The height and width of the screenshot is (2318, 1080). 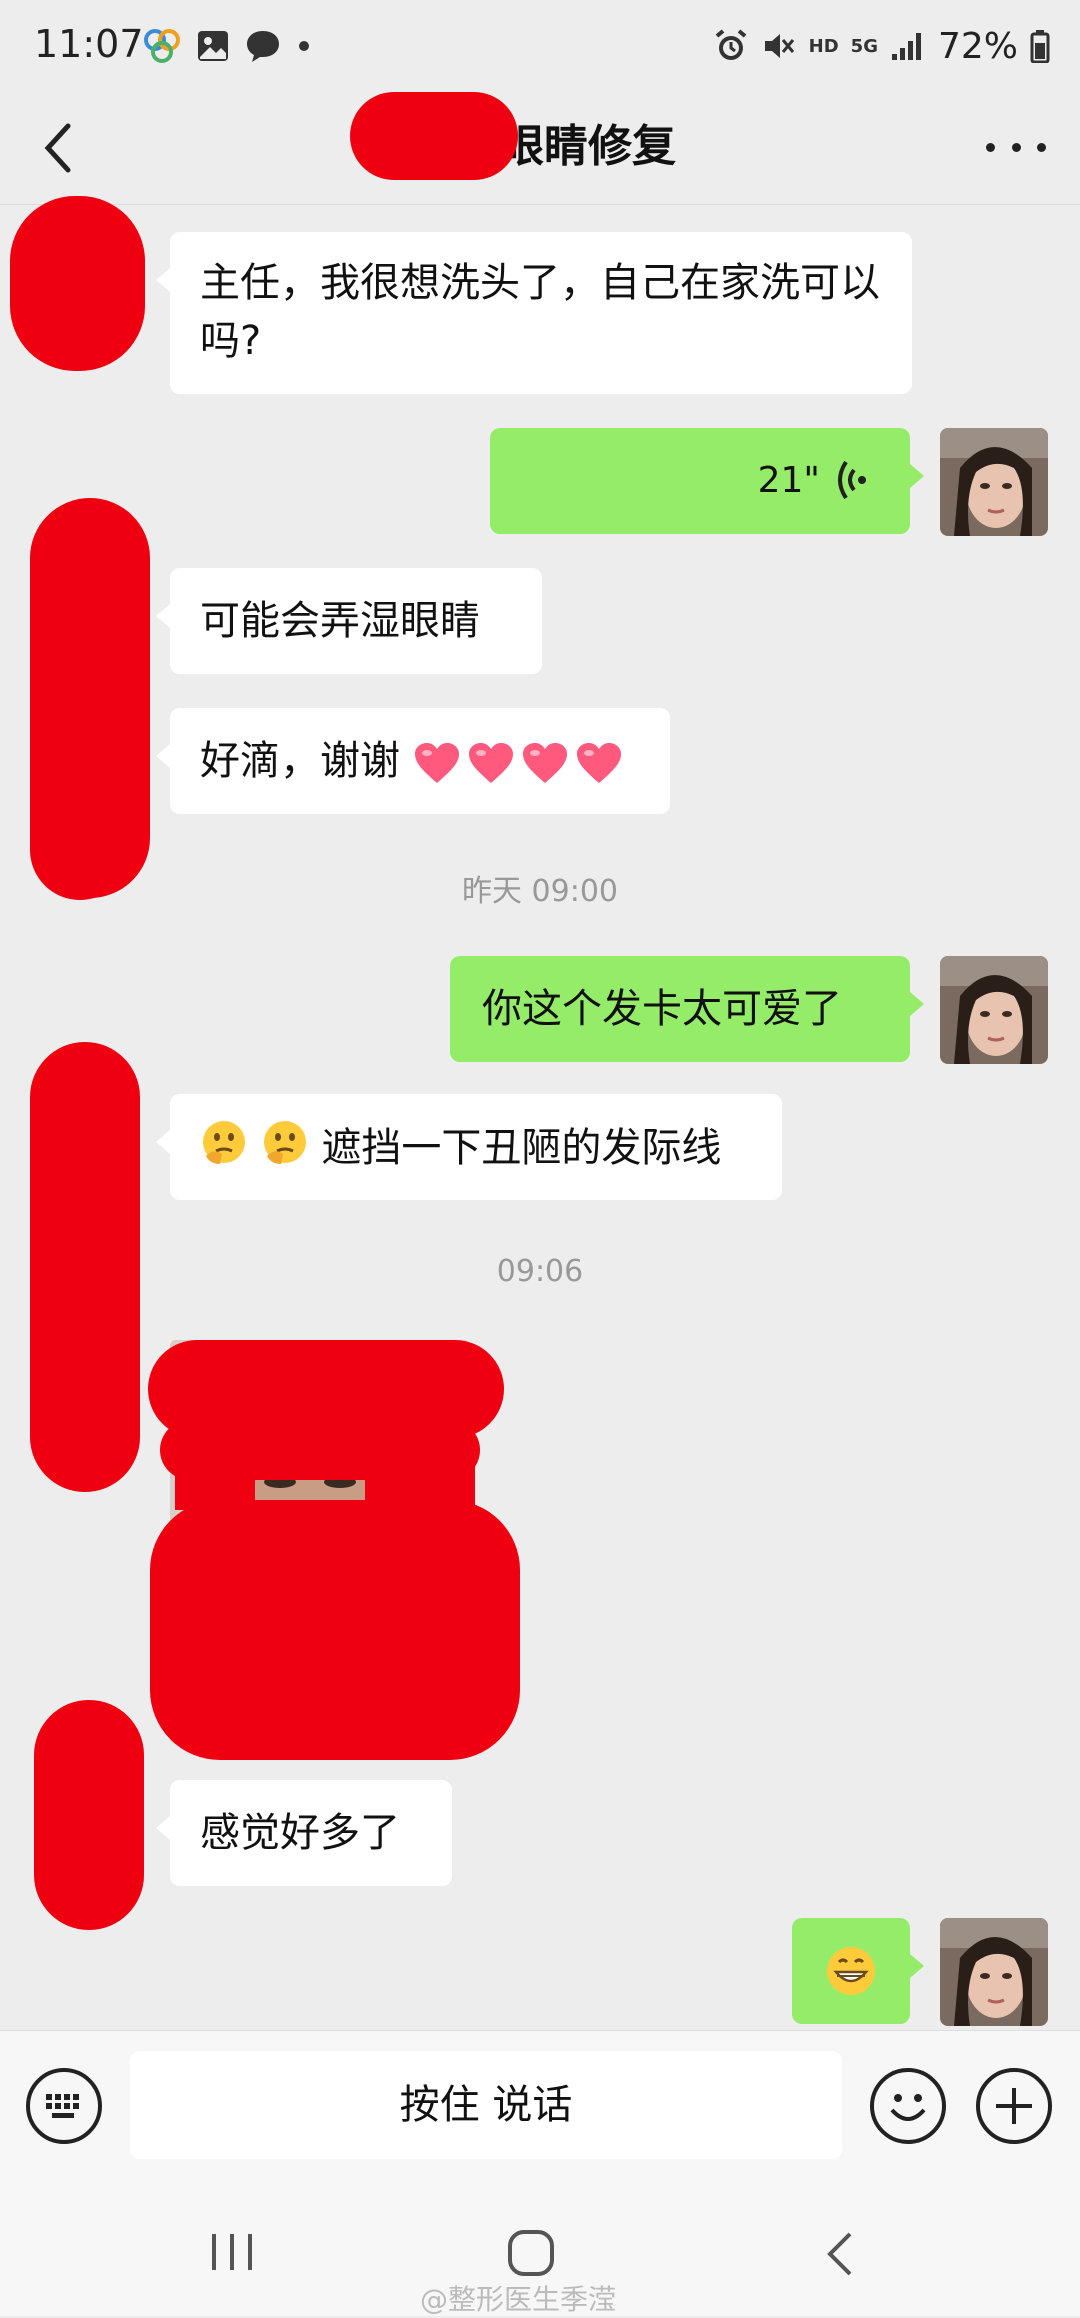 I want to click on grin-emoji-icon, so click(x=851, y=1971).